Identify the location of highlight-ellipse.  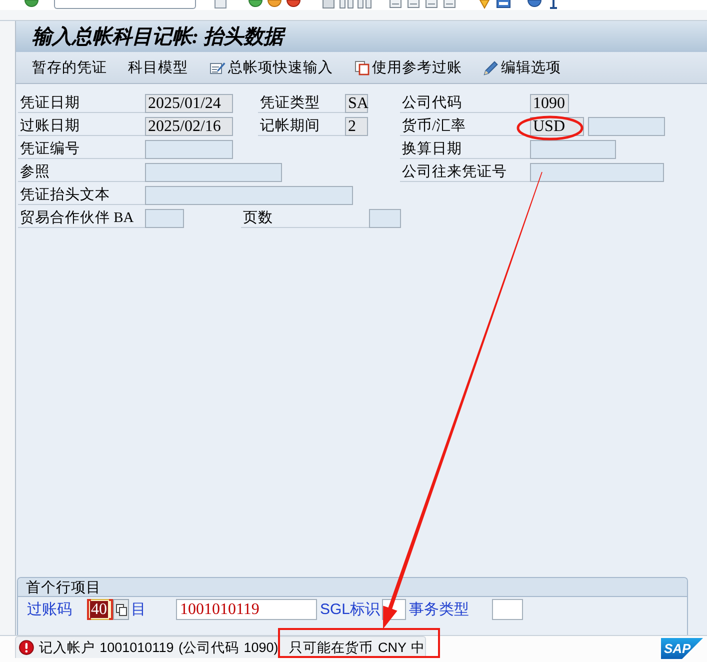
(550, 128).